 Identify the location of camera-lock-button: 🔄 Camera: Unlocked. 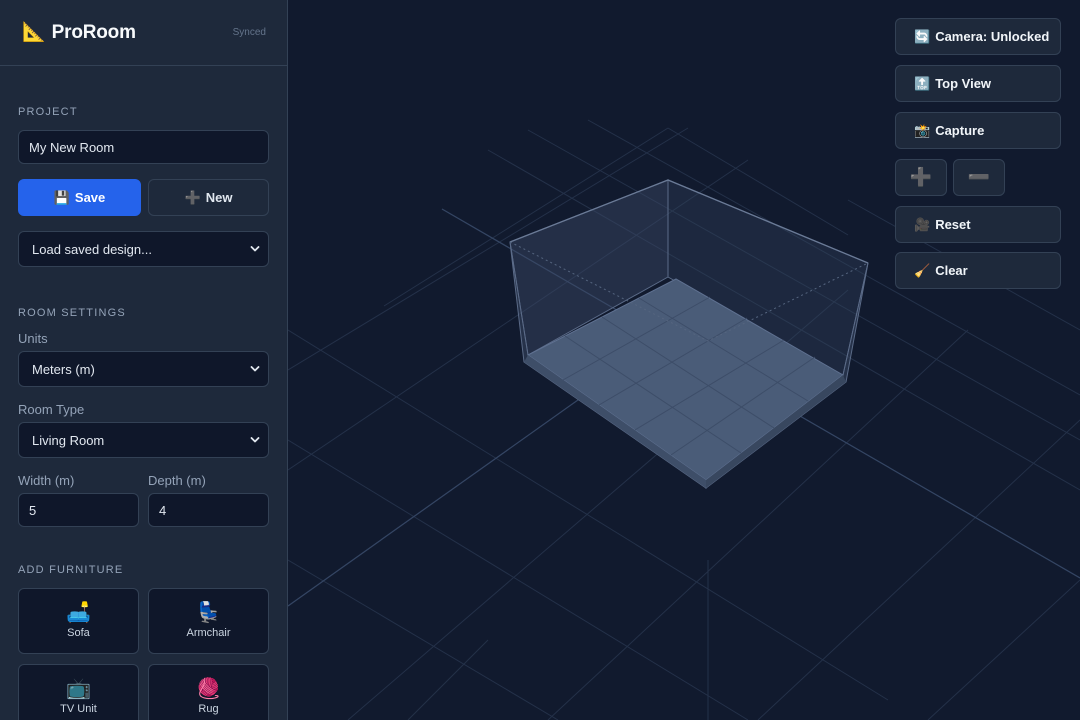
(978, 36).